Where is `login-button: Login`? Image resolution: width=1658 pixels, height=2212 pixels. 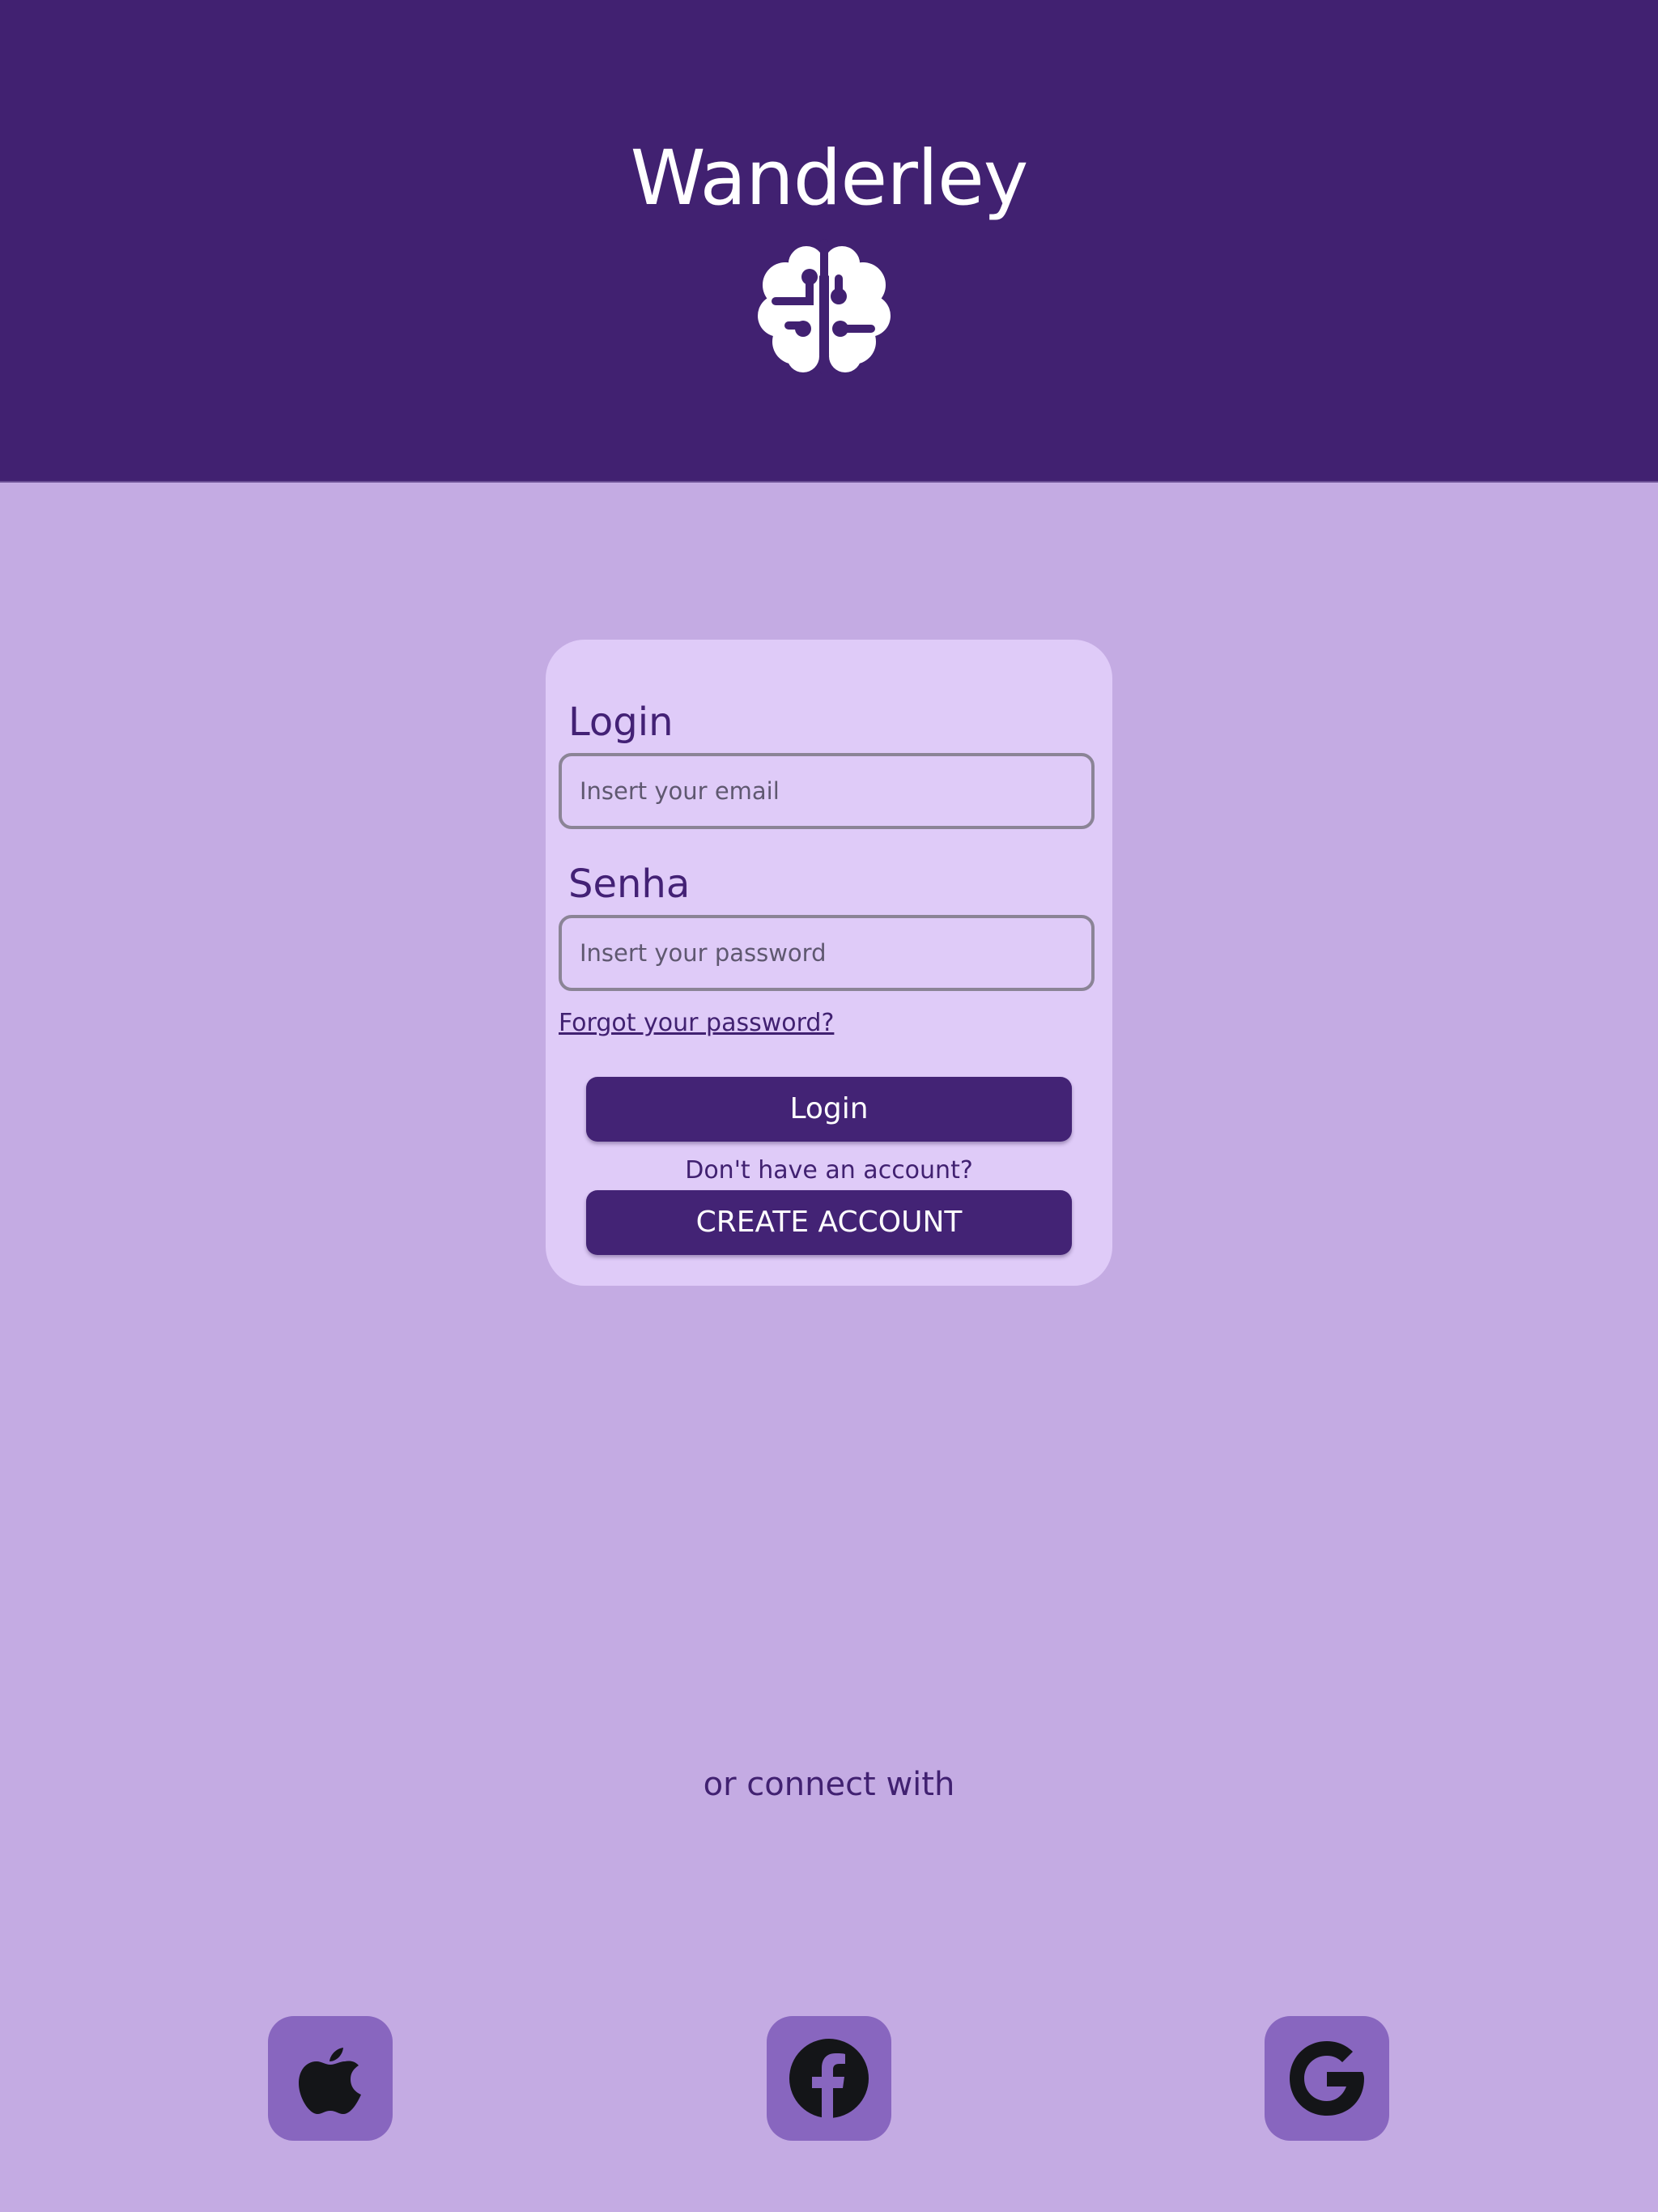
login-button: Login is located at coordinates (829, 1110).